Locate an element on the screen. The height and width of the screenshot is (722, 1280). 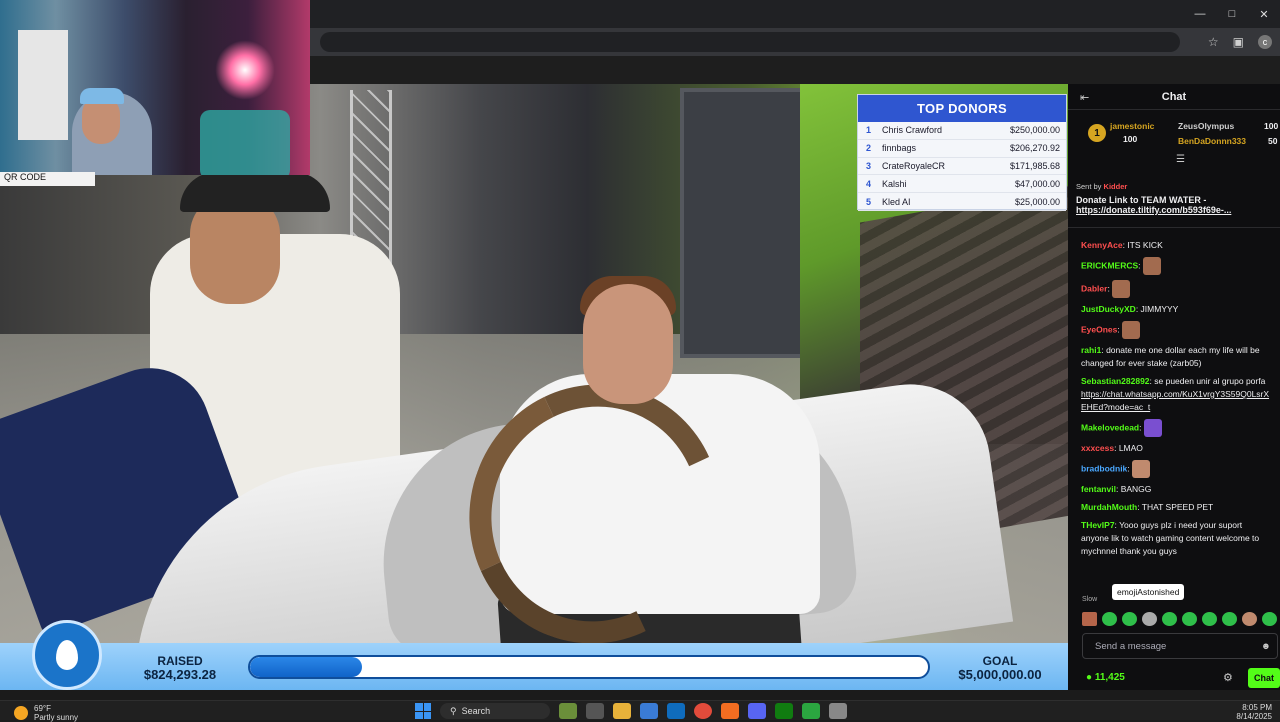
leaderboard-user: ZeusOlympus is located at coordinates (1206, 126).